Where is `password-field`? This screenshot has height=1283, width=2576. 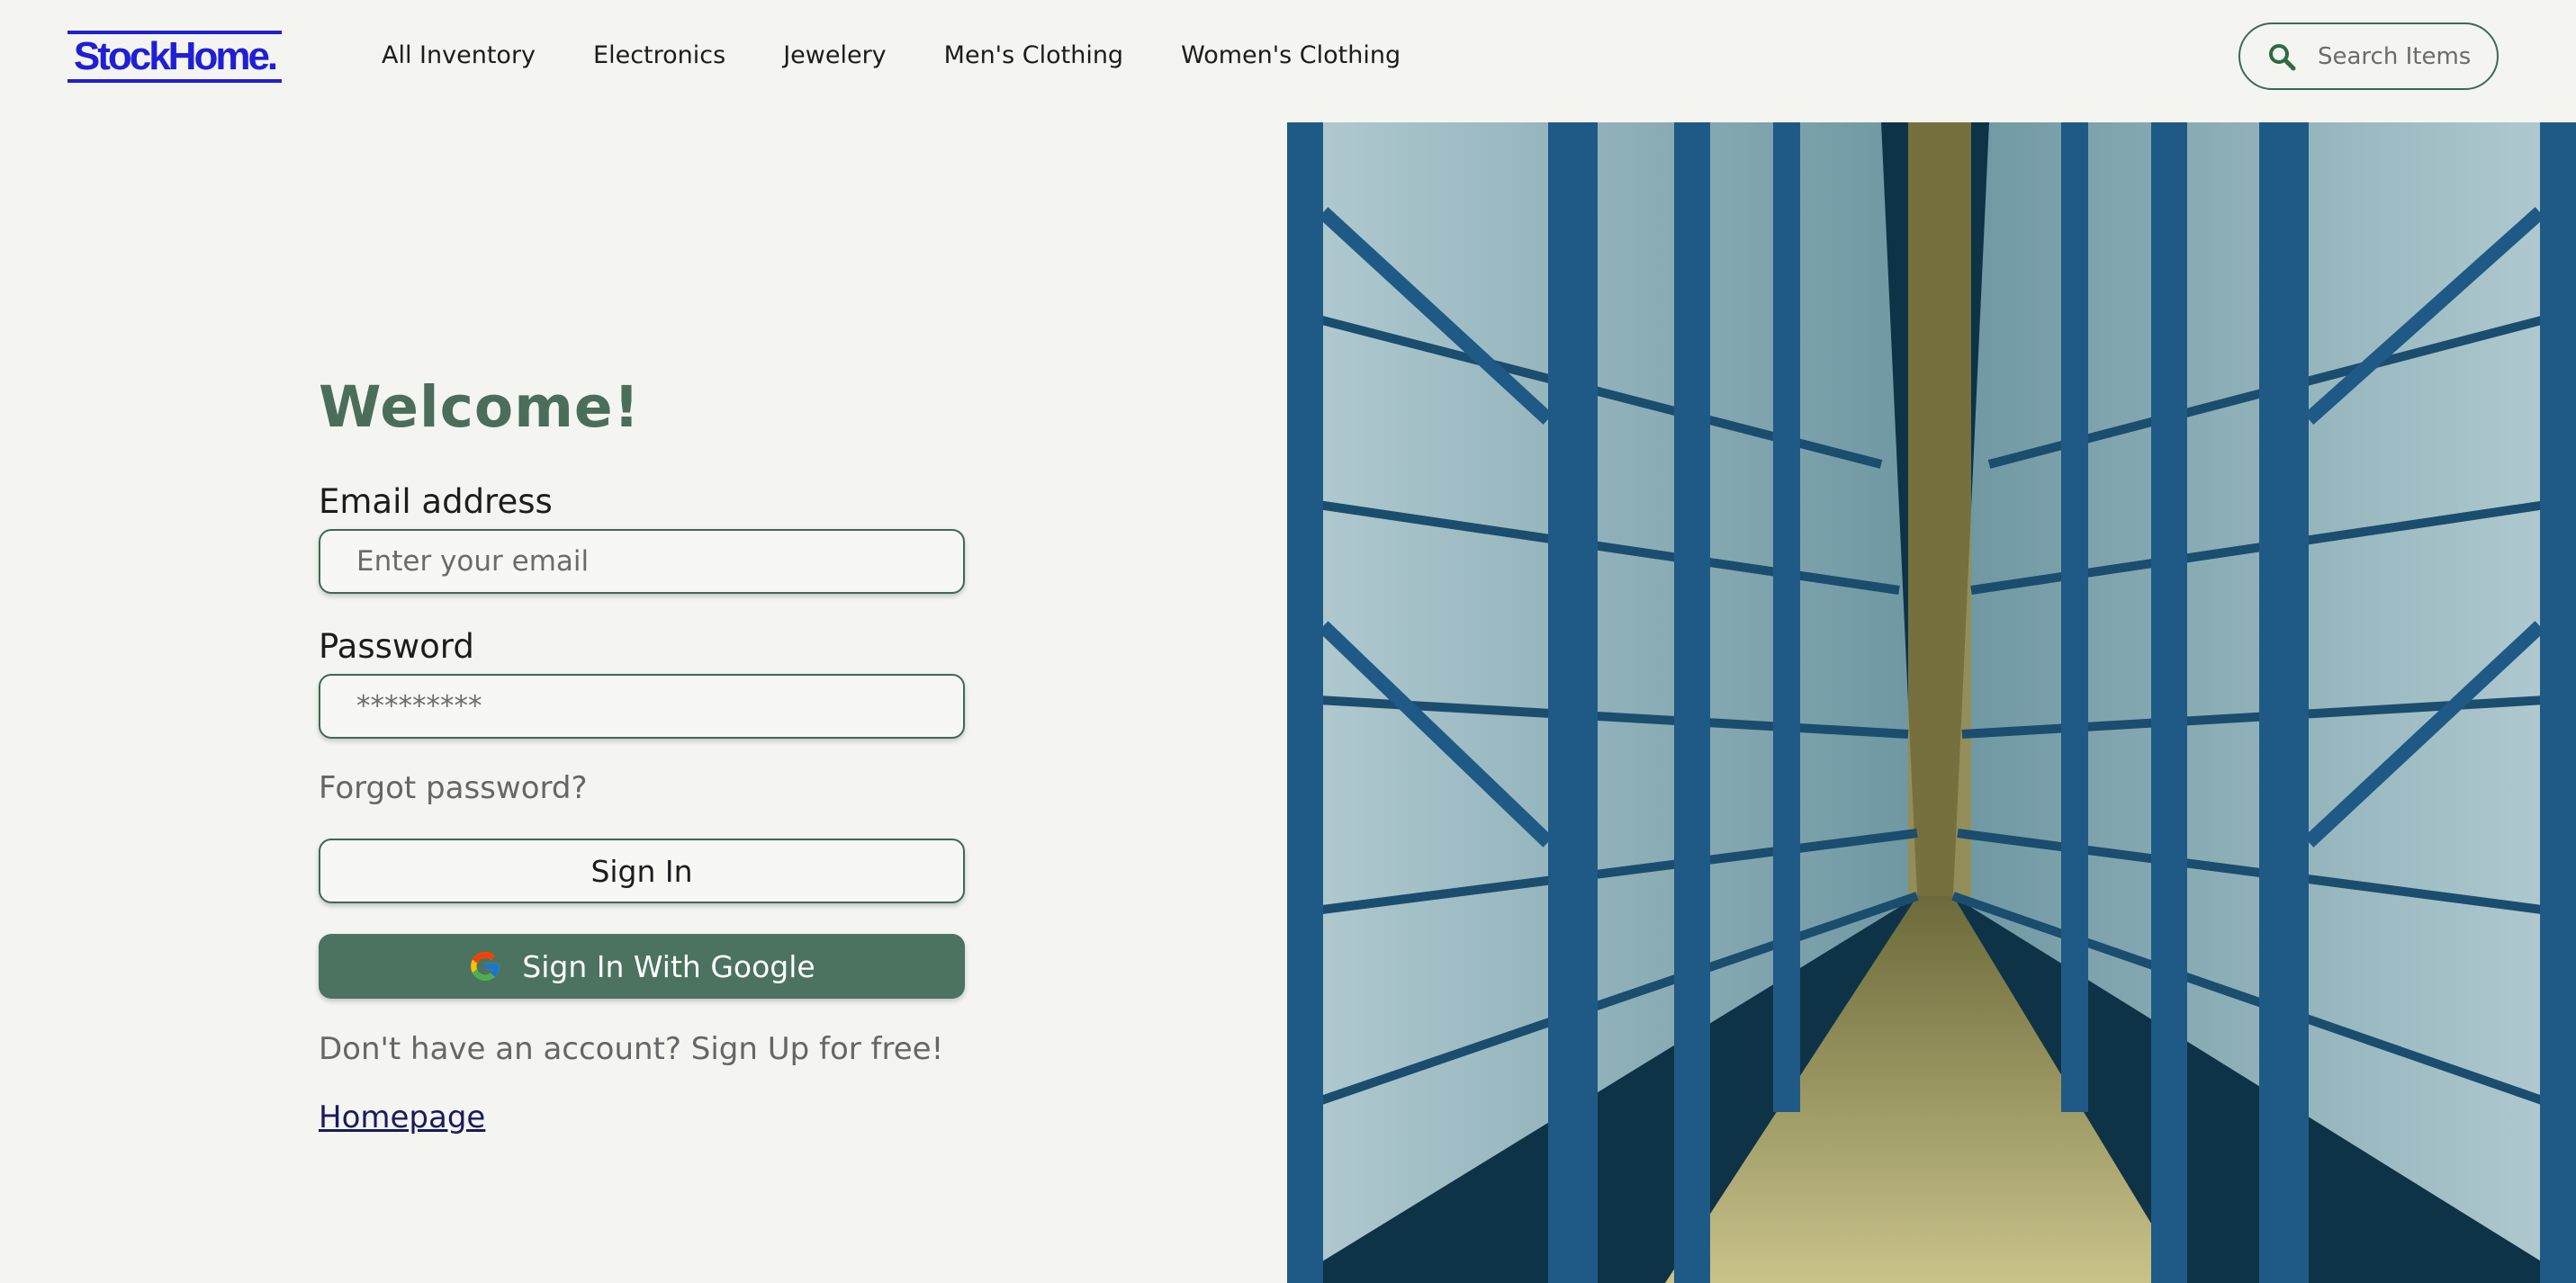 password-field is located at coordinates (642, 706).